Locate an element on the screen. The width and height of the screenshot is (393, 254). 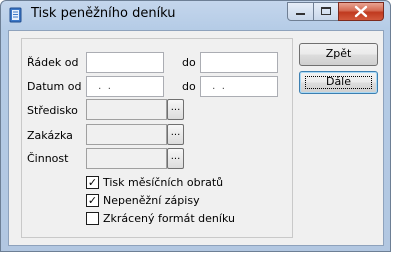
maximize-button is located at coordinates (326, 11).